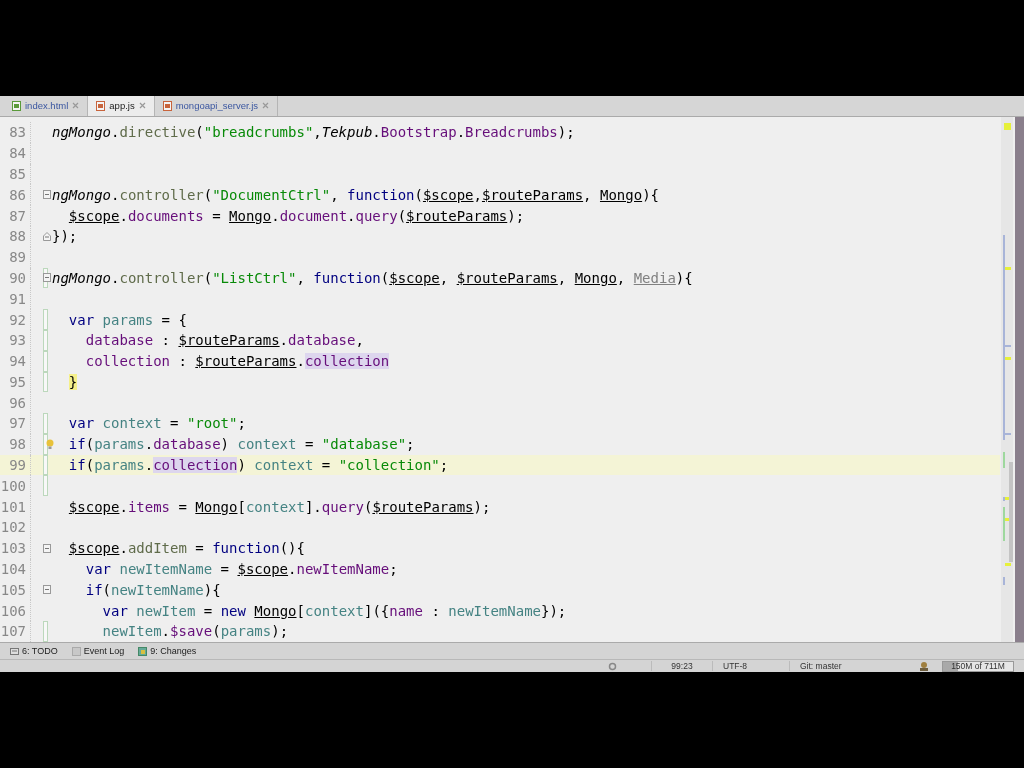 This screenshot has width=1024, height=768. Describe the element at coordinates (156, 423) in the screenshot. I see `code-line: var context = "root";` at that location.